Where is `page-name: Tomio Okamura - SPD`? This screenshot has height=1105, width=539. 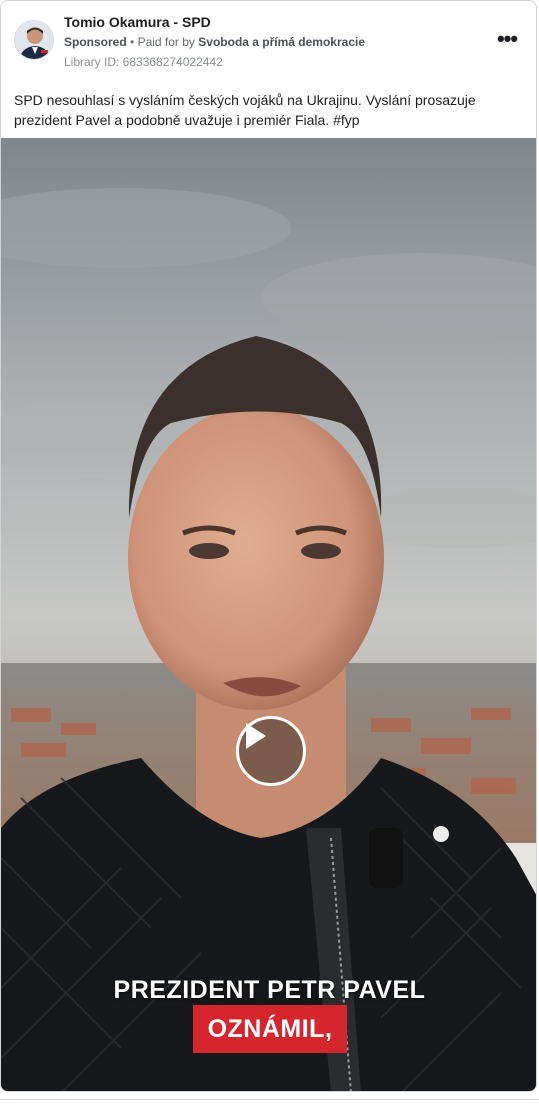
page-name: Tomio Okamura - SPD is located at coordinates (137, 22).